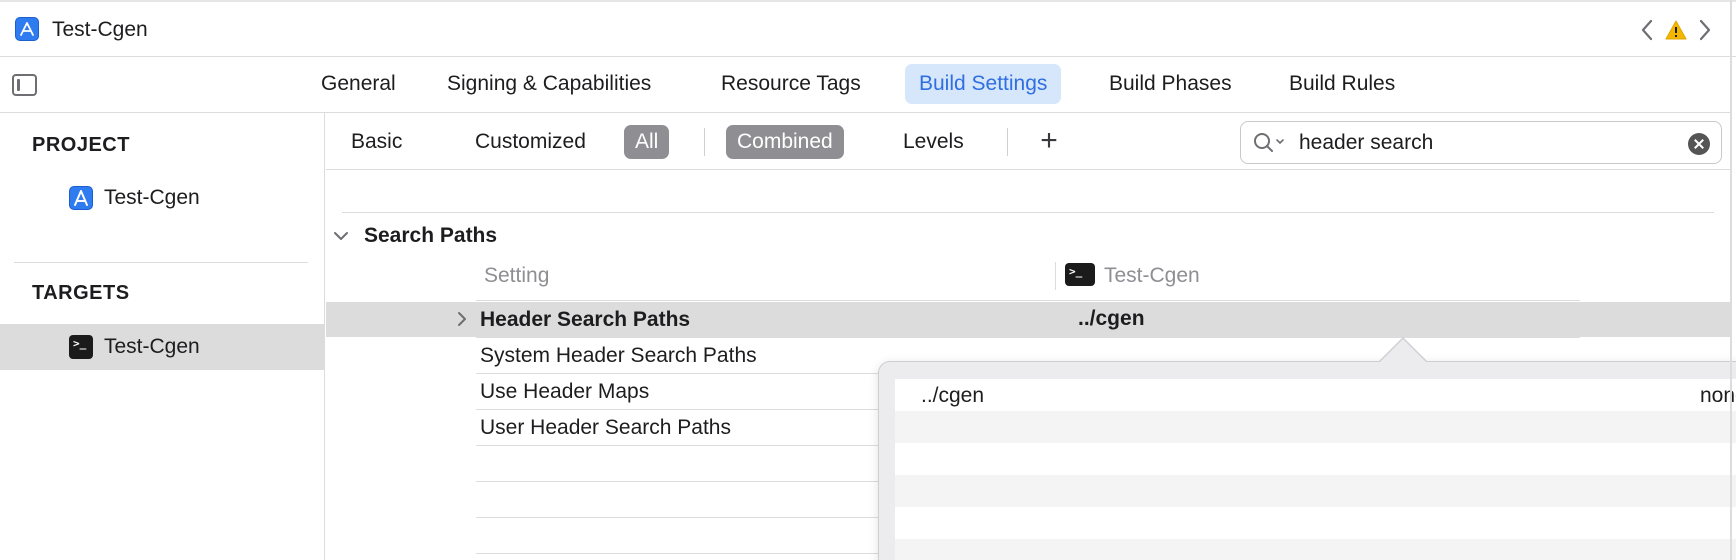 This screenshot has width=1736, height=560. What do you see at coordinates (1170, 84) in the screenshot?
I see `tab-build-phases: Build Phases` at bounding box center [1170, 84].